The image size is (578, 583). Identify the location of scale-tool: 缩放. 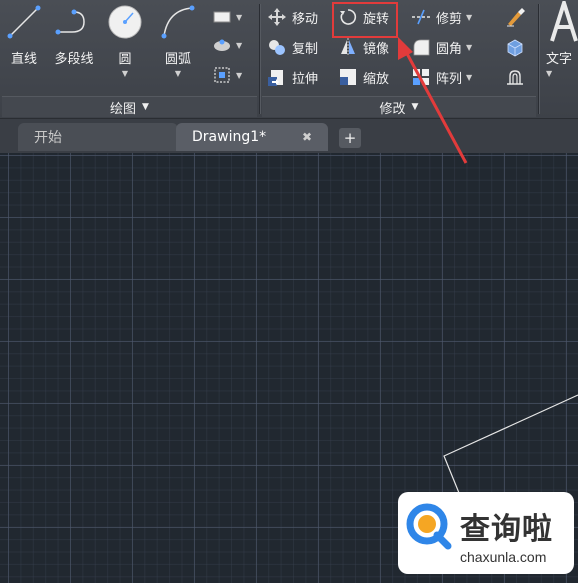
(363, 77).